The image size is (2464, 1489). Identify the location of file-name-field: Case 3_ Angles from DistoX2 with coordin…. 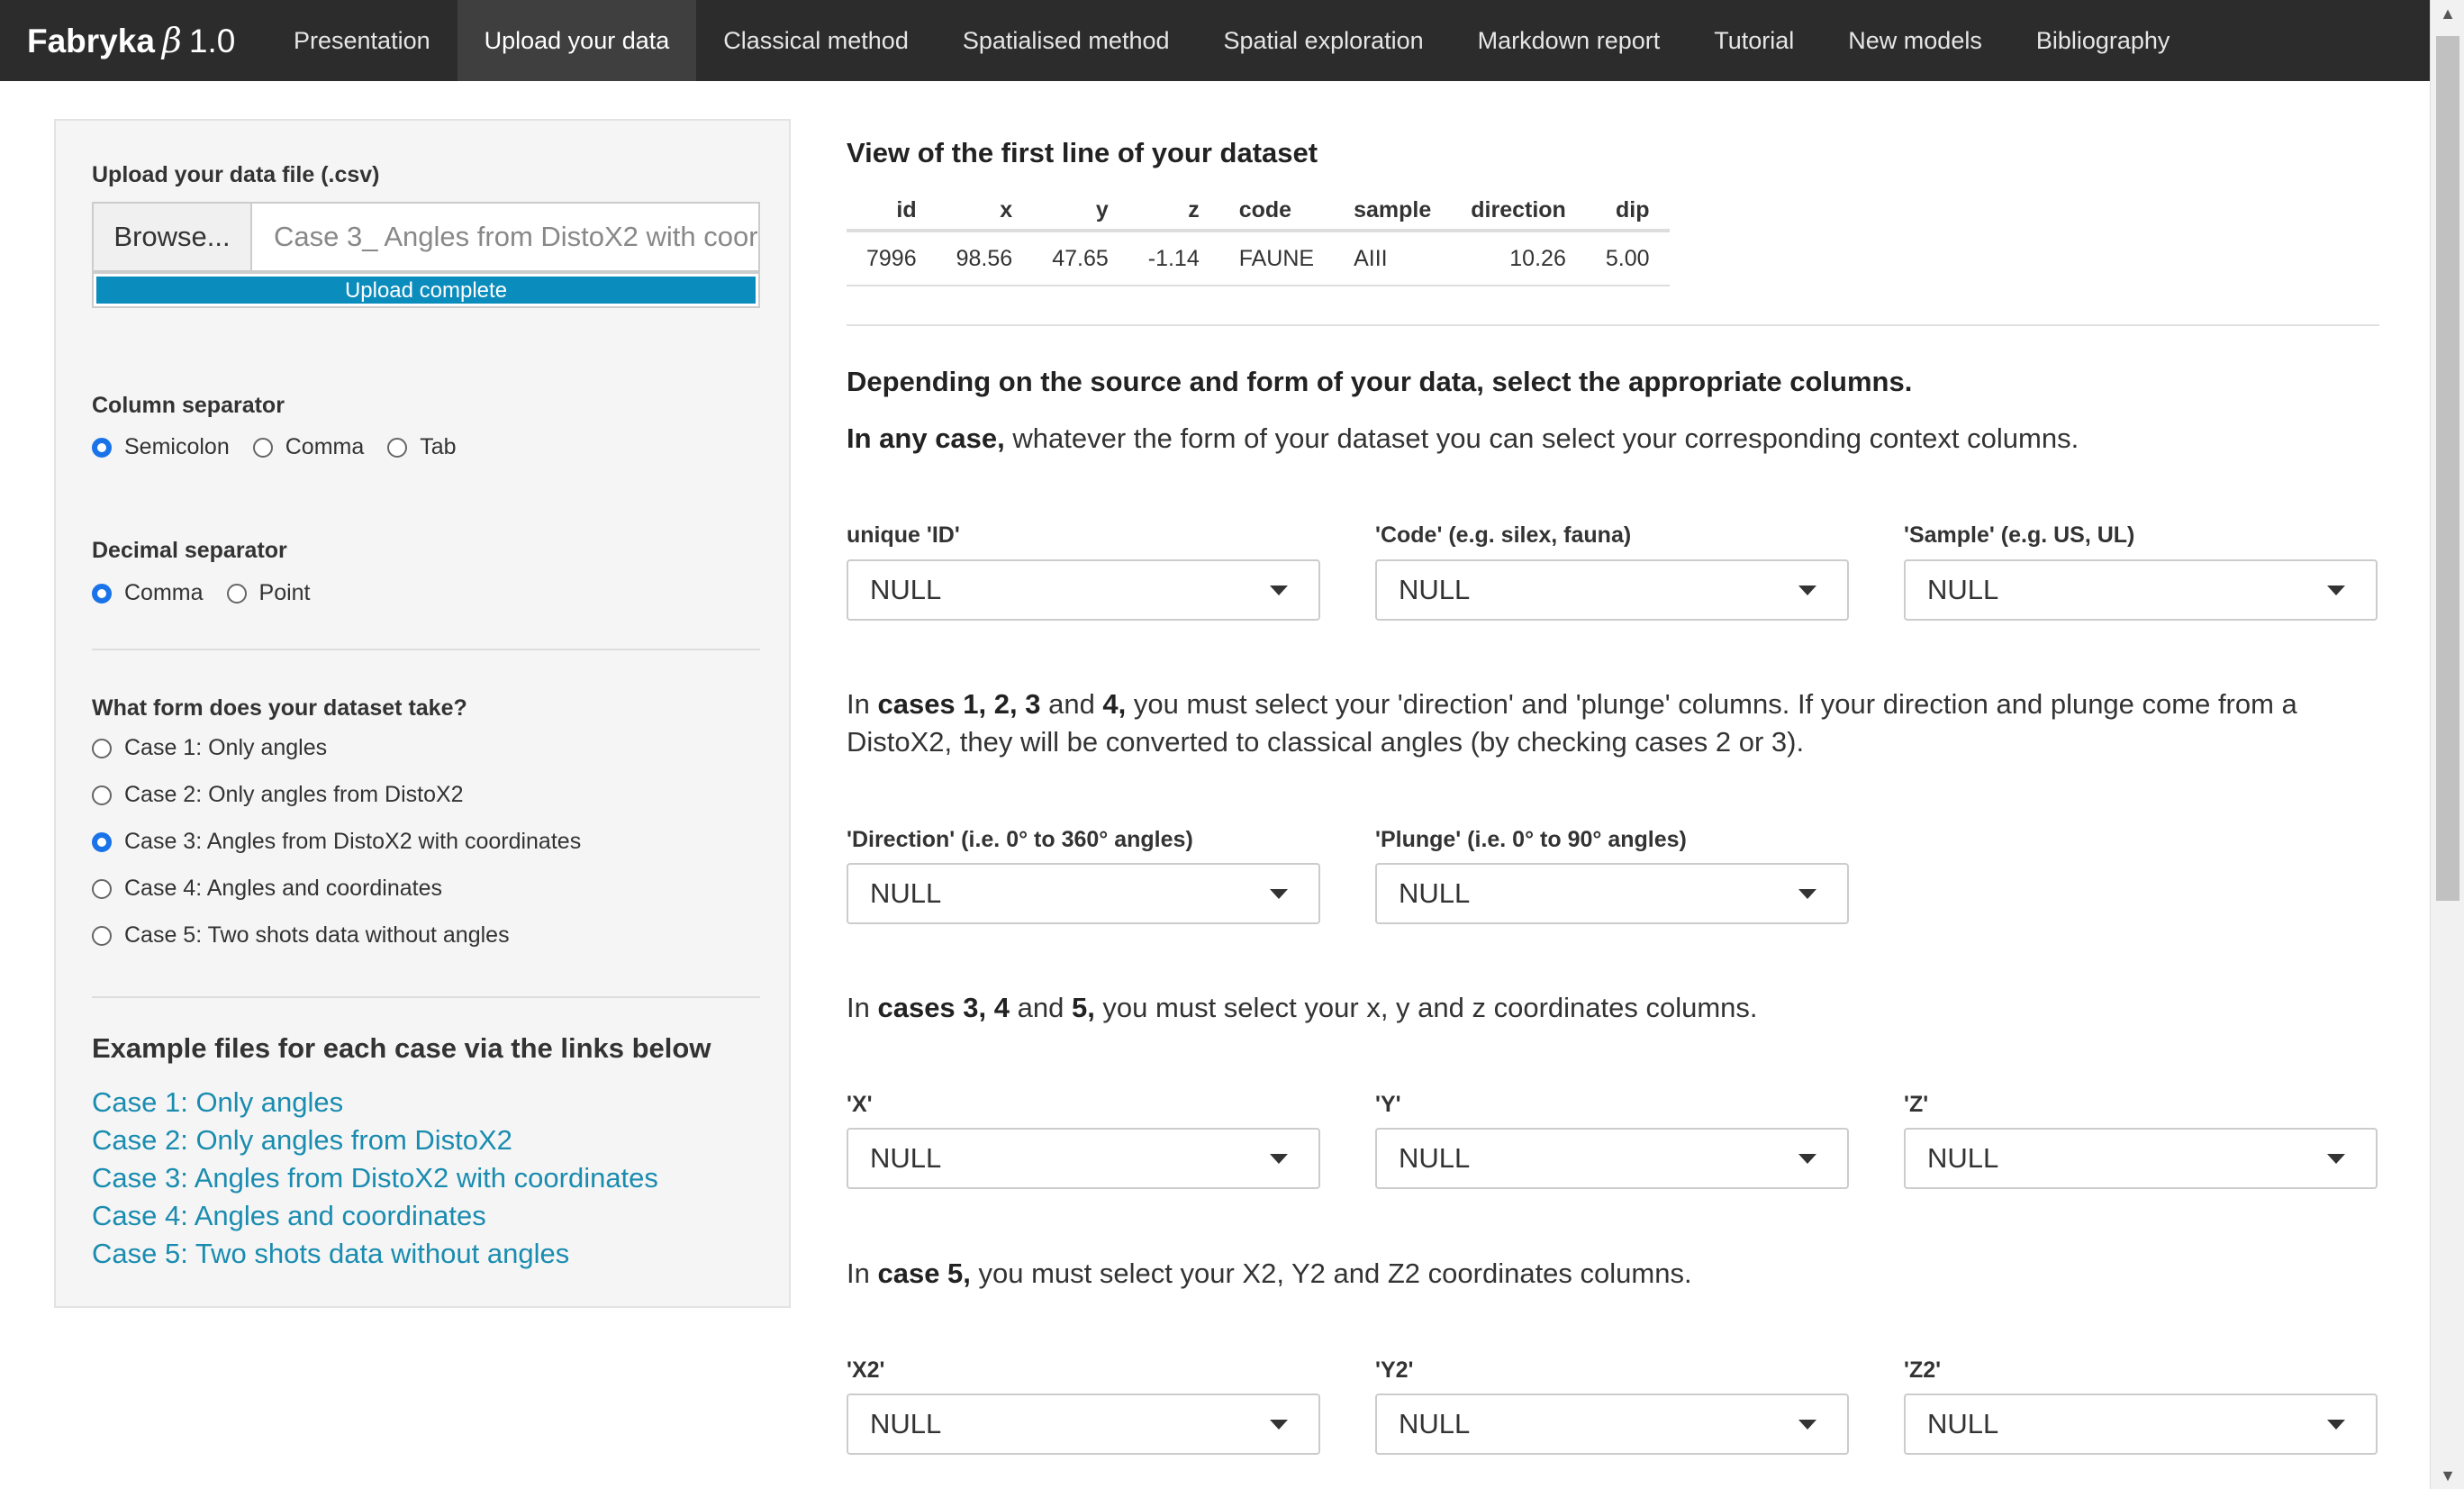
(505, 237).